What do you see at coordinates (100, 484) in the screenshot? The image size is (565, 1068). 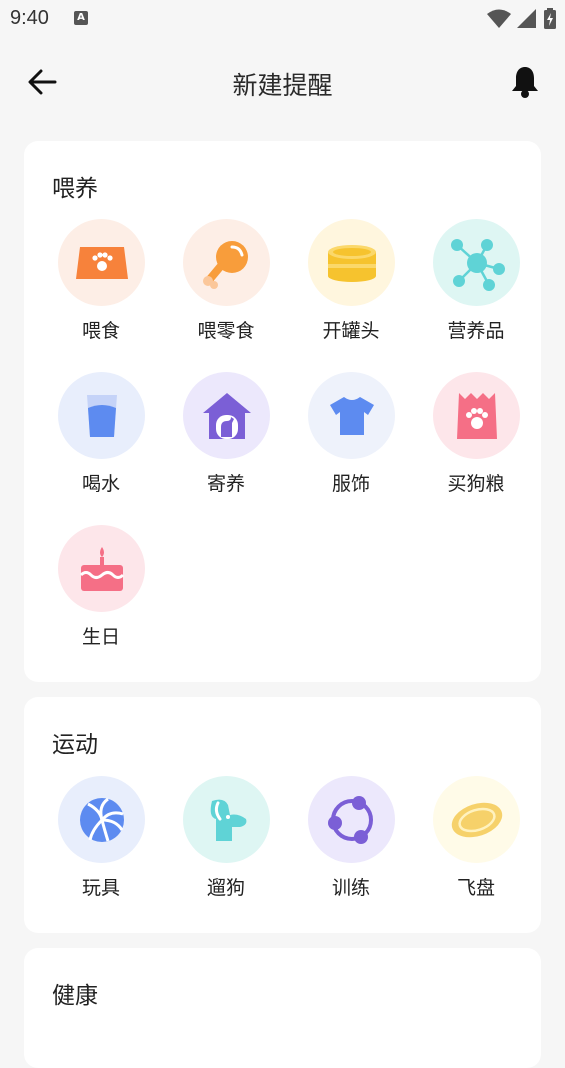 I see `item-label: 喝水` at bounding box center [100, 484].